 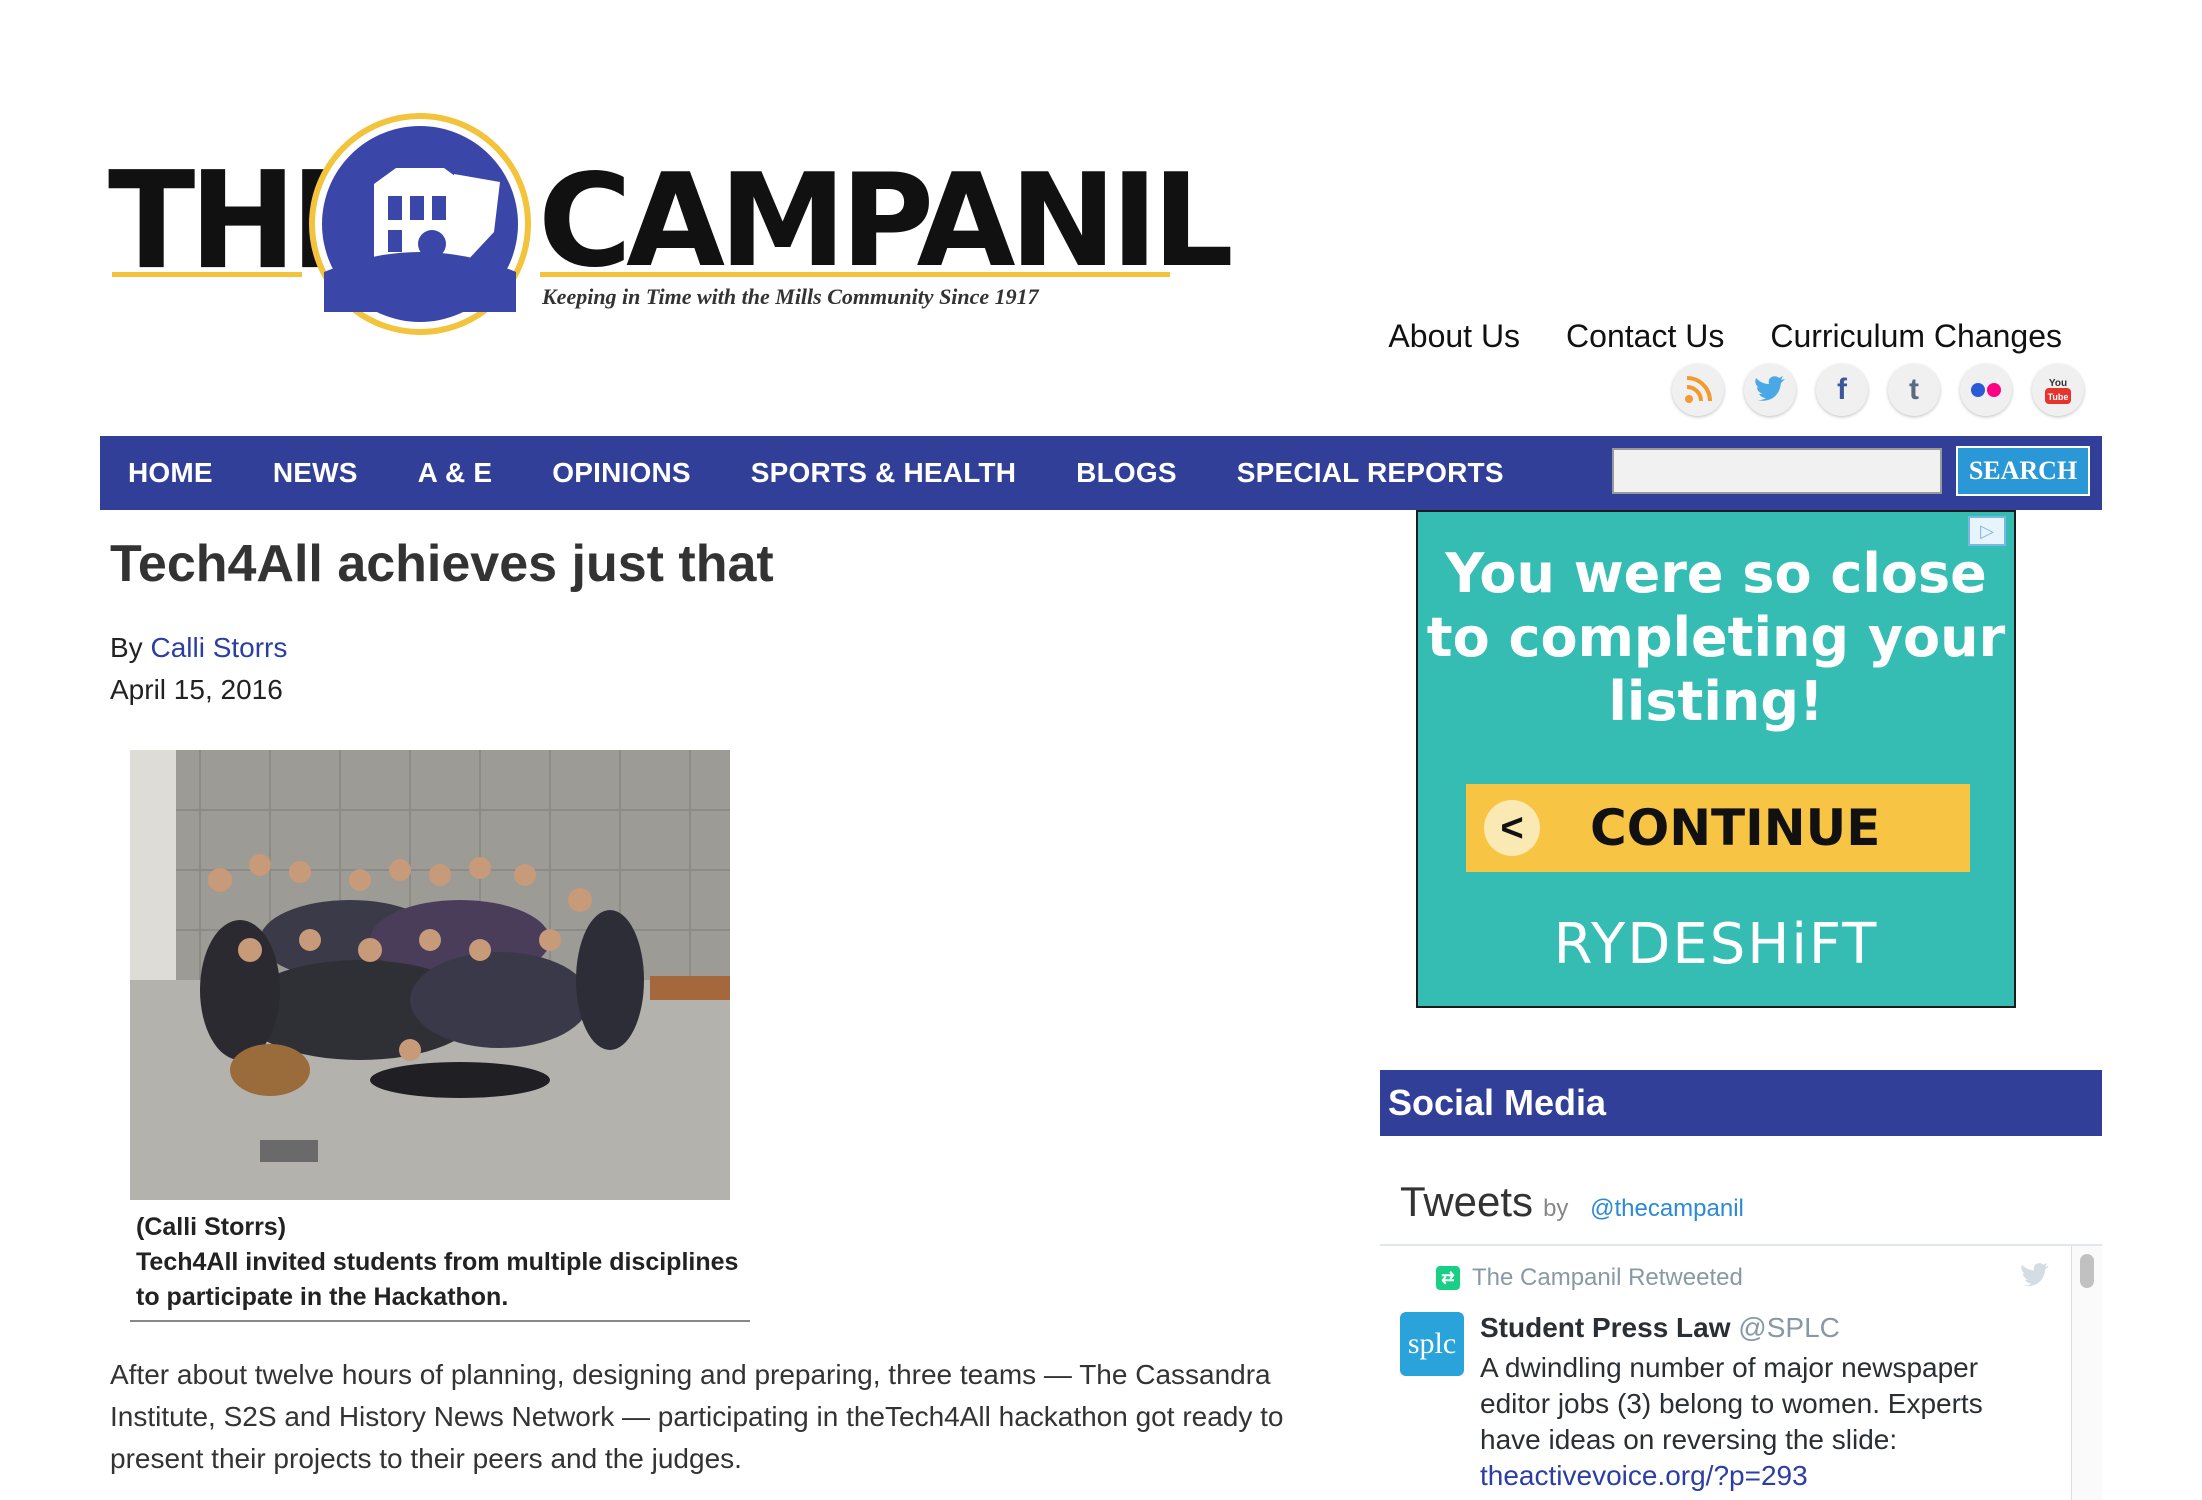 What do you see at coordinates (1467, 1201) in the screenshot?
I see `tweets-title-text: Tweets` at bounding box center [1467, 1201].